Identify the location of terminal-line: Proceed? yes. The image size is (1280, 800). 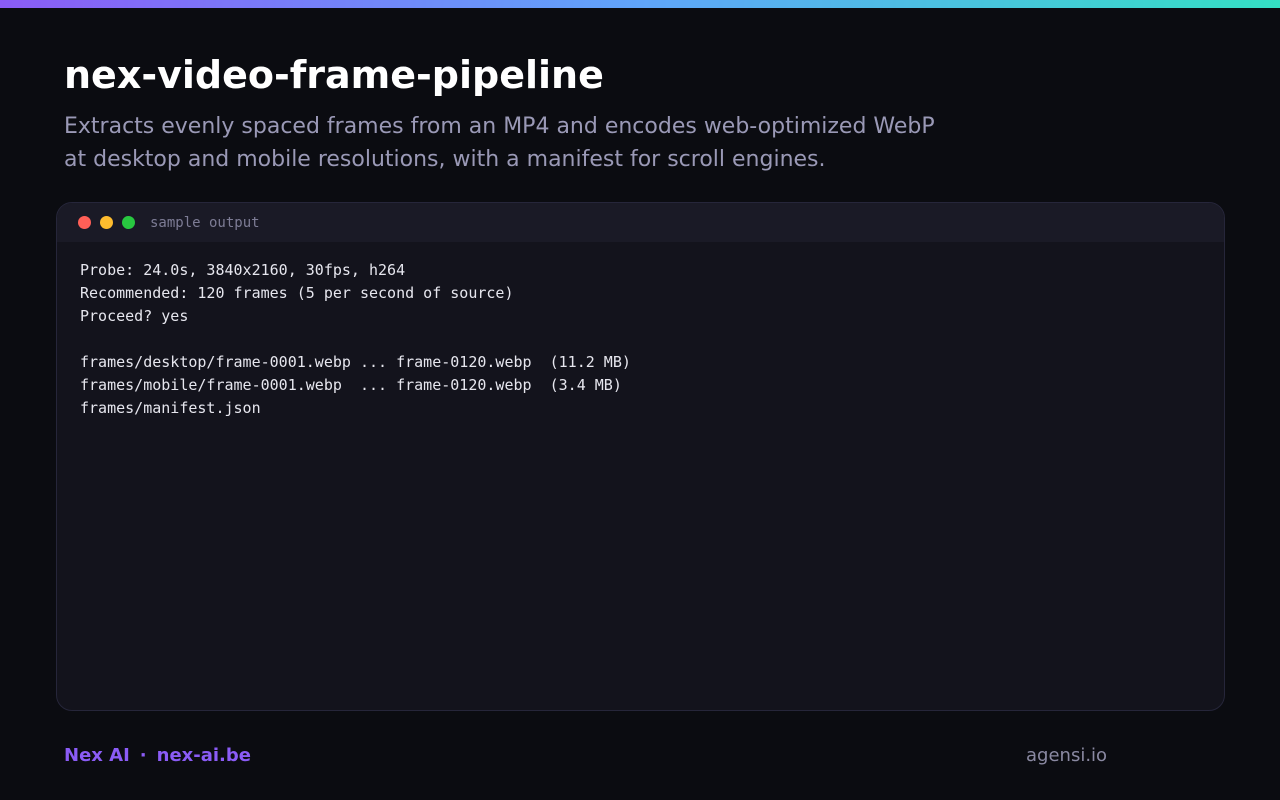
(134, 316).